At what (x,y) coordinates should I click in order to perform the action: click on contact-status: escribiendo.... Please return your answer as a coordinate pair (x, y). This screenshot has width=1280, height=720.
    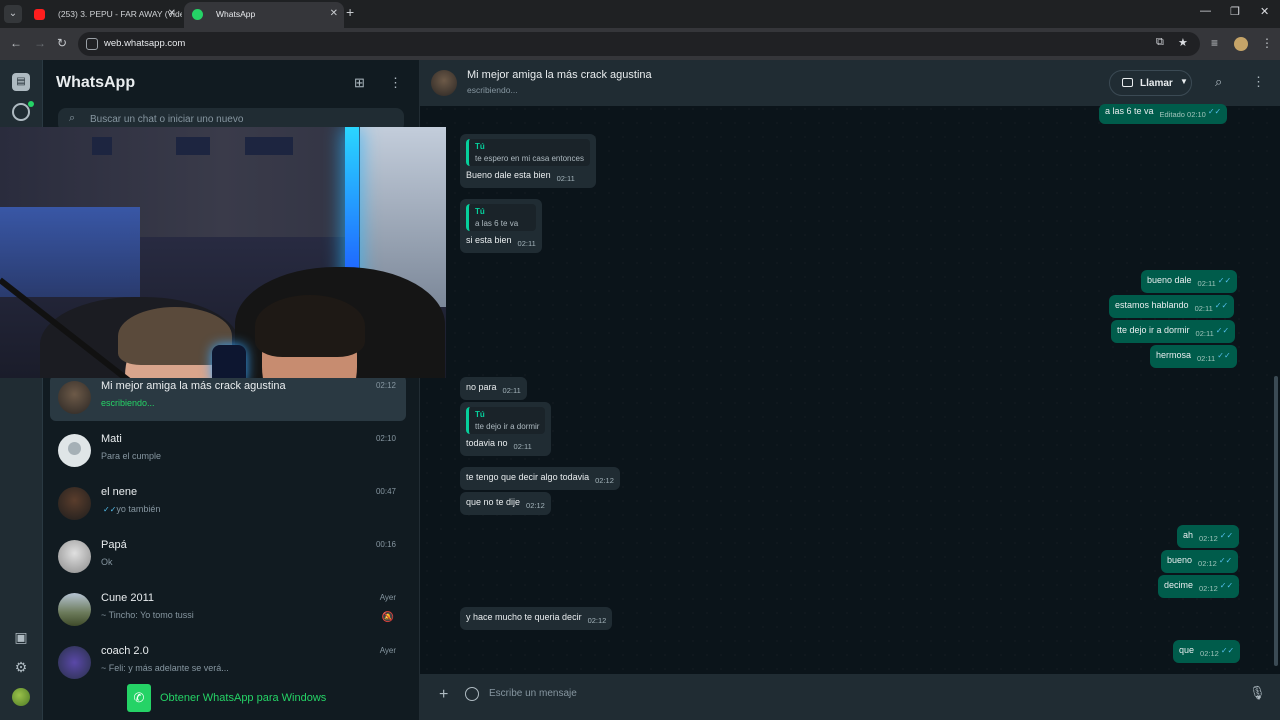
    Looking at the image, I should click on (492, 90).